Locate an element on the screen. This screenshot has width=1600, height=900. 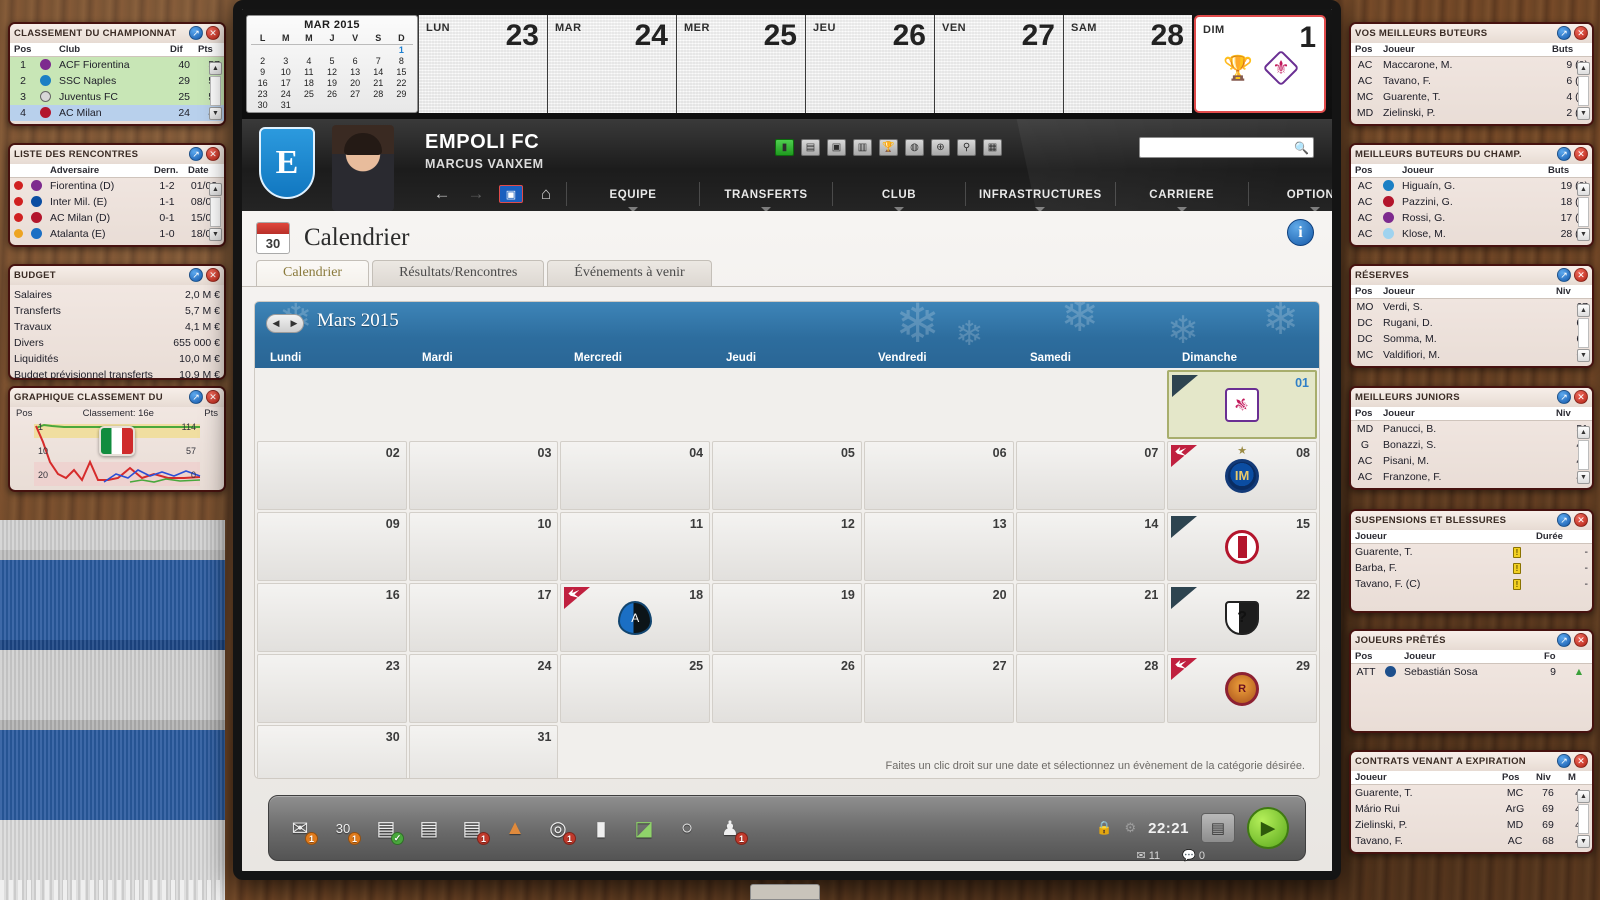
transfer-icon: ▤ 1 is located at coordinates (473, 829).